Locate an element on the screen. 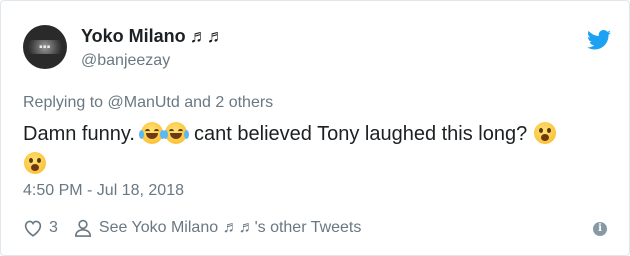 This screenshot has height=256, width=630. tweet-text-part1: Damn funny. is located at coordinates (79, 134).